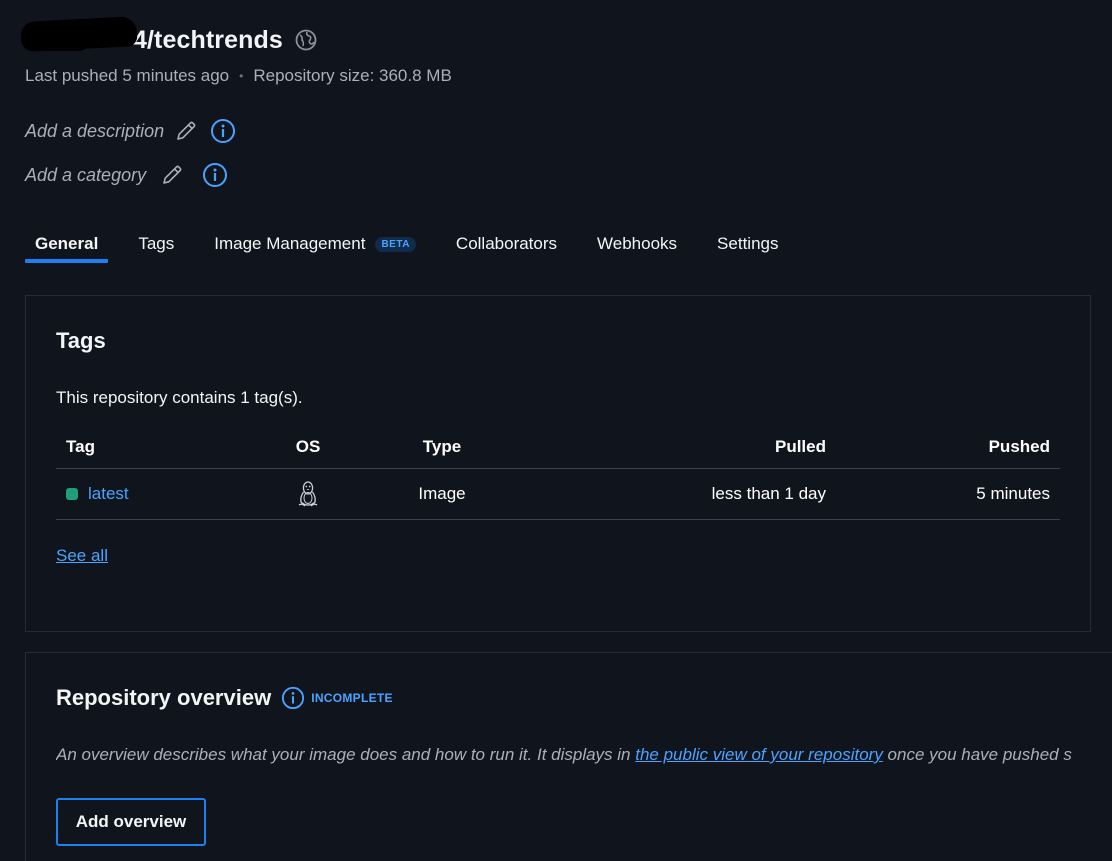  Describe the element at coordinates (179, 397) in the screenshot. I see `tags-summary: This repository contains 1 tag(s).` at that location.